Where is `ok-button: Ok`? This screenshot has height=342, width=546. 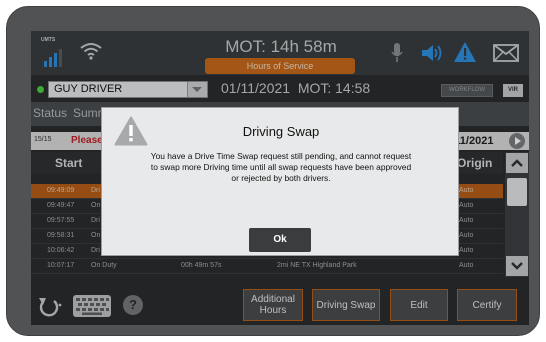
ok-button: Ok is located at coordinates (280, 240).